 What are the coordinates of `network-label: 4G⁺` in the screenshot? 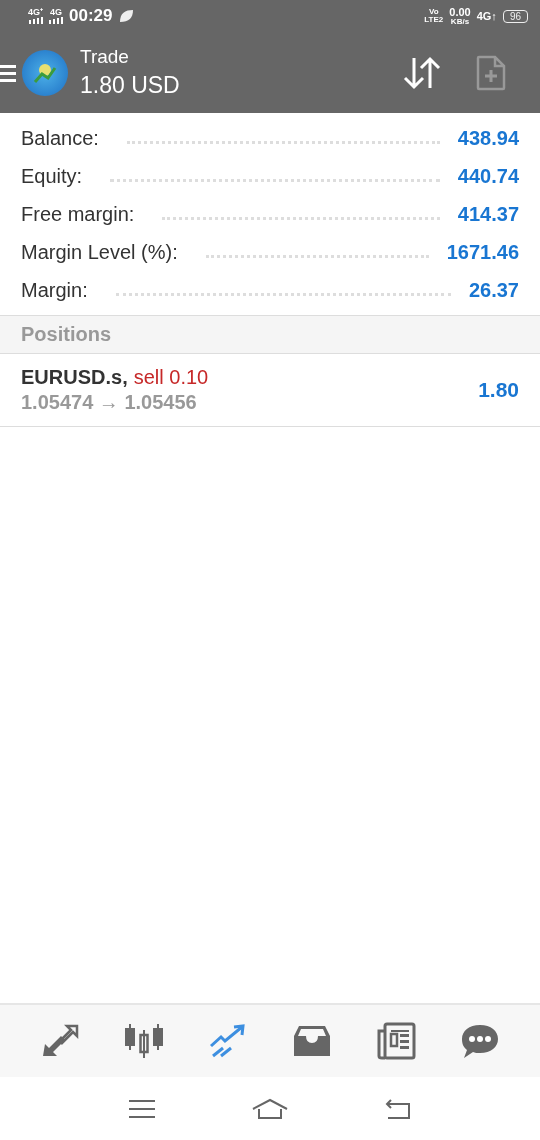 It's located at (35, 12).